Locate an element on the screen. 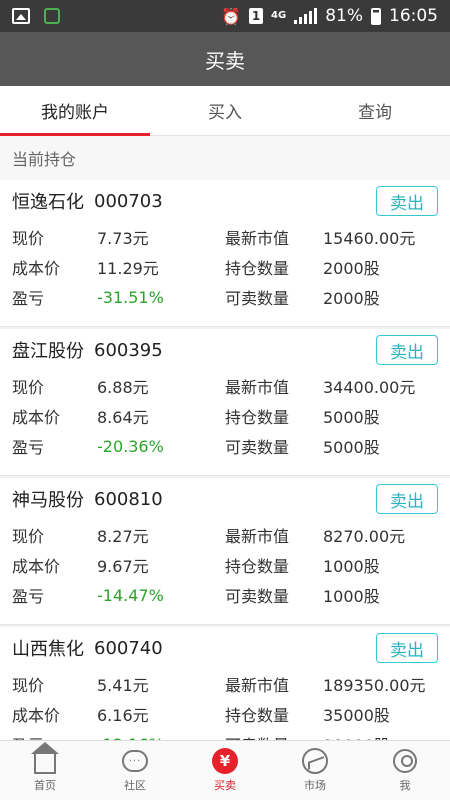  stock-name: 山西焦化 is located at coordinates (48, 649).